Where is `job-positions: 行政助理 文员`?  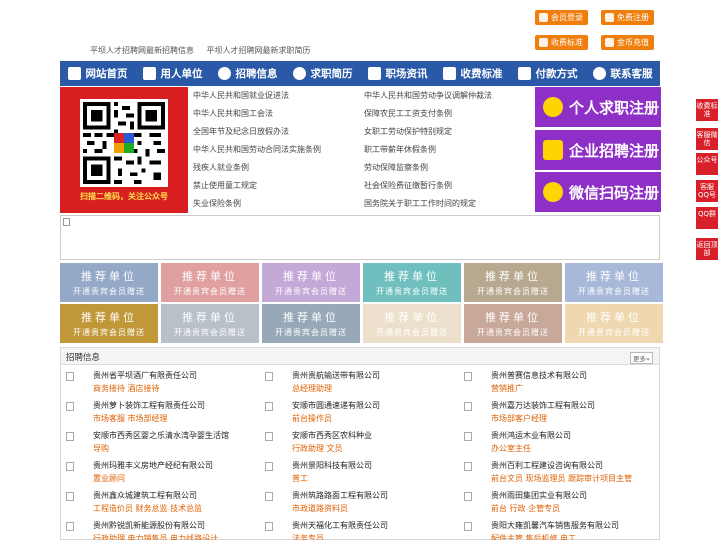 job-positions: 行政助理 文员 is located at coordinates (317, 448).